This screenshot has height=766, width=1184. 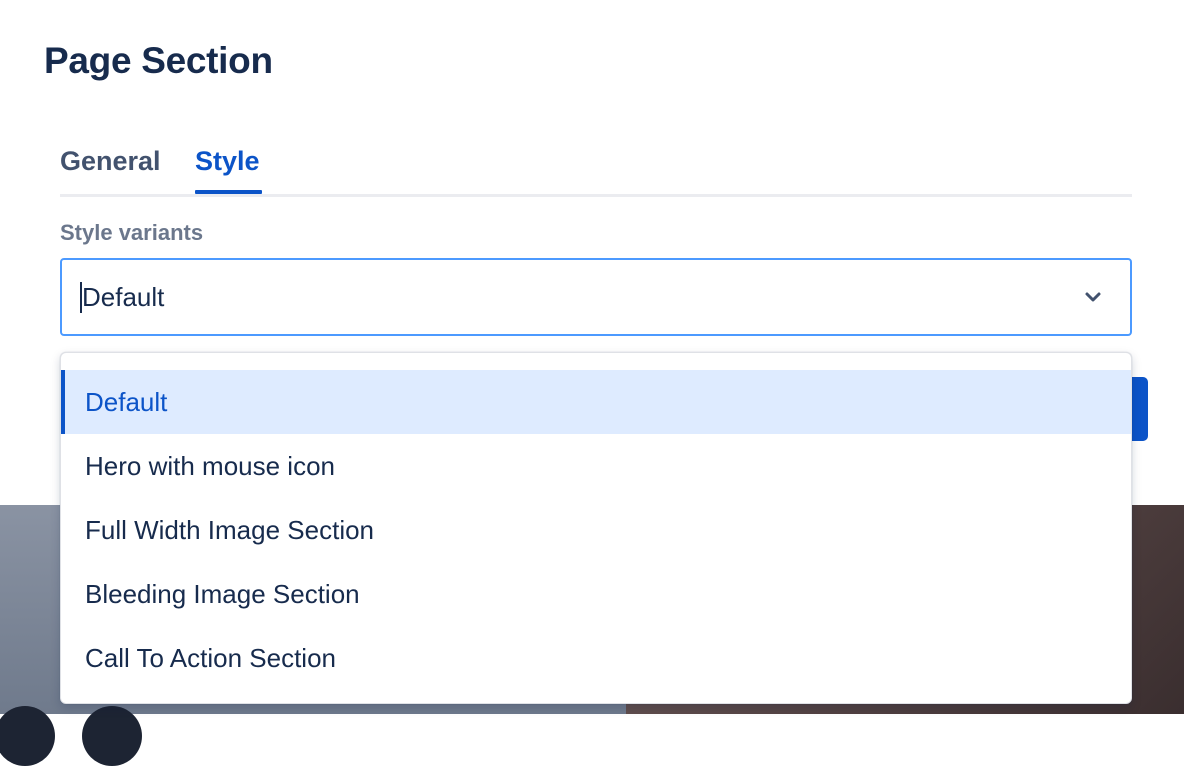 I want to click on option-bleeding-image-section: Bleeding Image Section, so click(x=596, y=594).